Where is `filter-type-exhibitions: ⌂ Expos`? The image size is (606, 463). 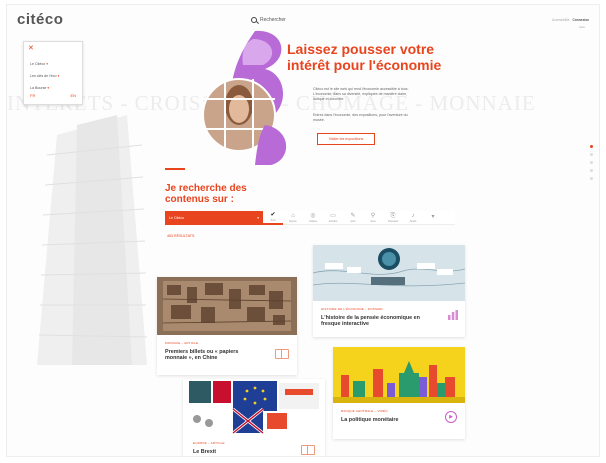
filter-type-exhibitions: ⌂ Expos is located at coordinates (293, 218).